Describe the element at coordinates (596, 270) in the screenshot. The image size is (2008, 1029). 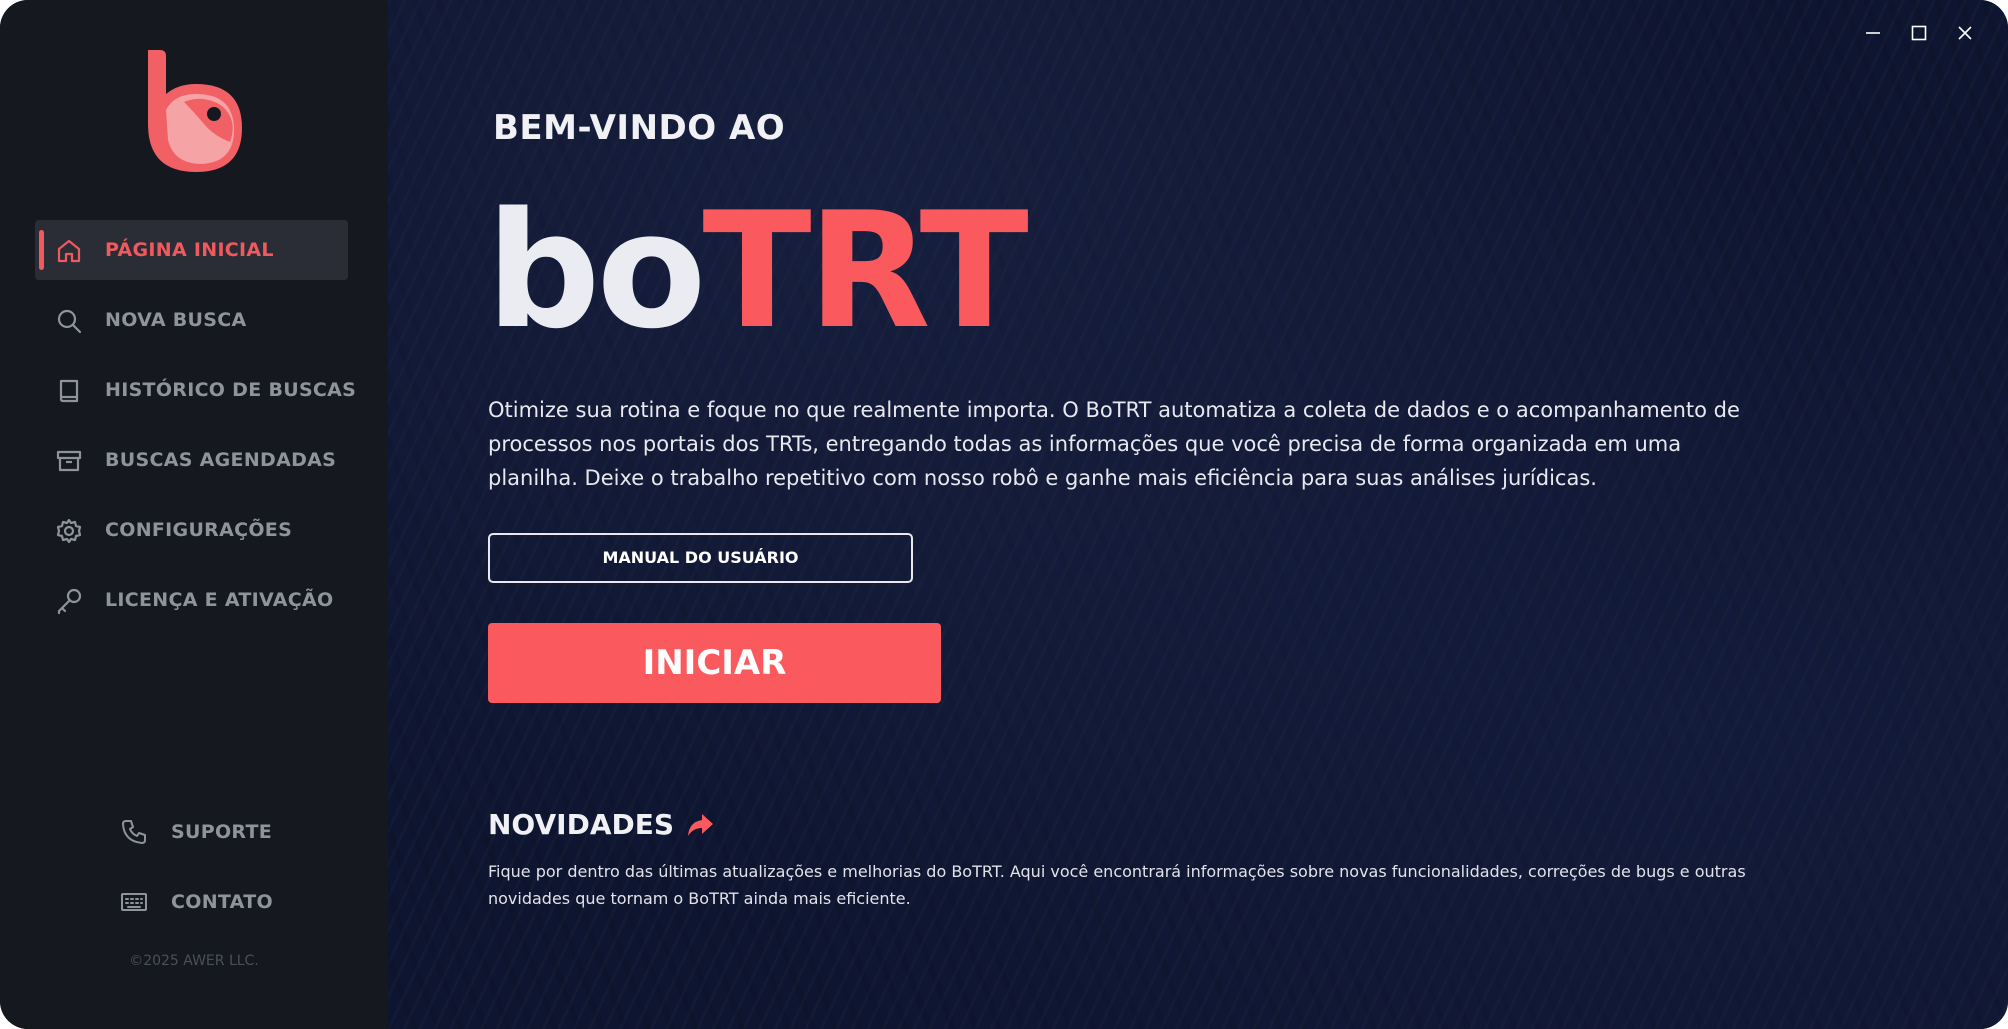
I see `brand-bo: bo` at that location.